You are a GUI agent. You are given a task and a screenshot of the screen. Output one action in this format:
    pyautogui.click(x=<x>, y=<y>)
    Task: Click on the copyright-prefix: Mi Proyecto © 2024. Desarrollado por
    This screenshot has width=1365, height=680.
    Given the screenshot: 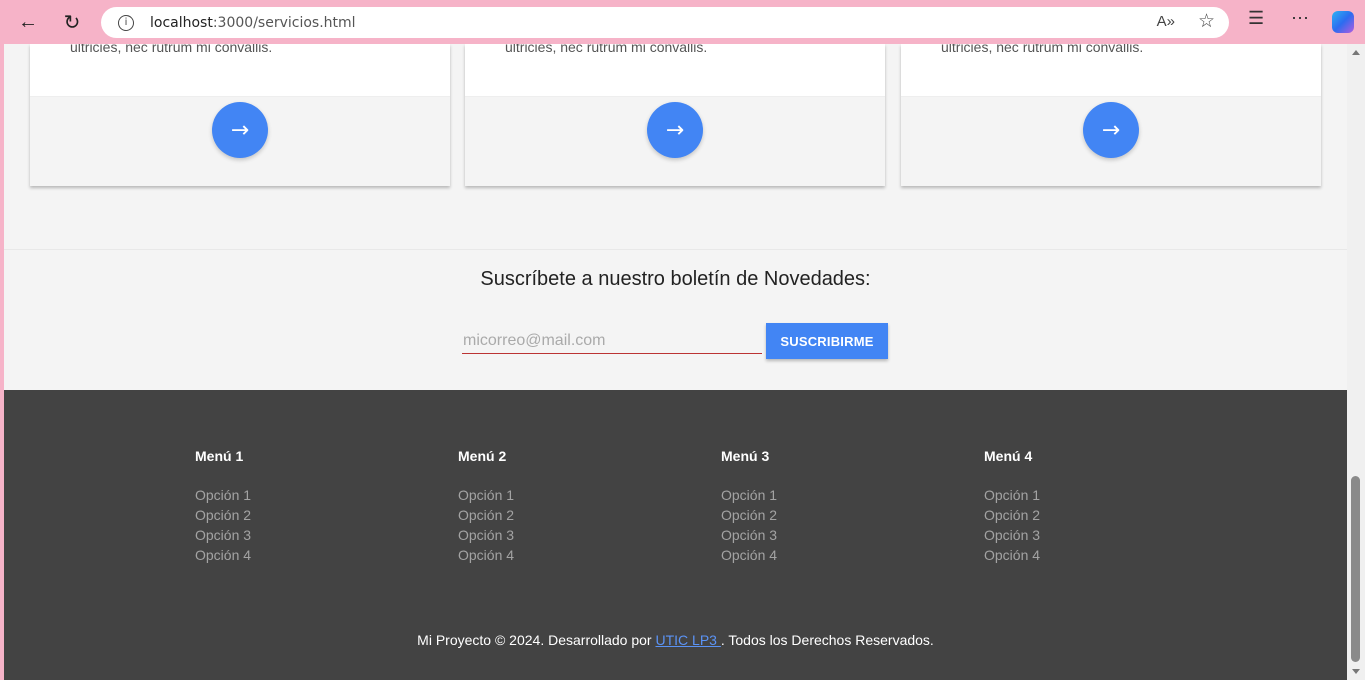 What is the action you would take?
    pyautogui.click(x=536, y=640)
    